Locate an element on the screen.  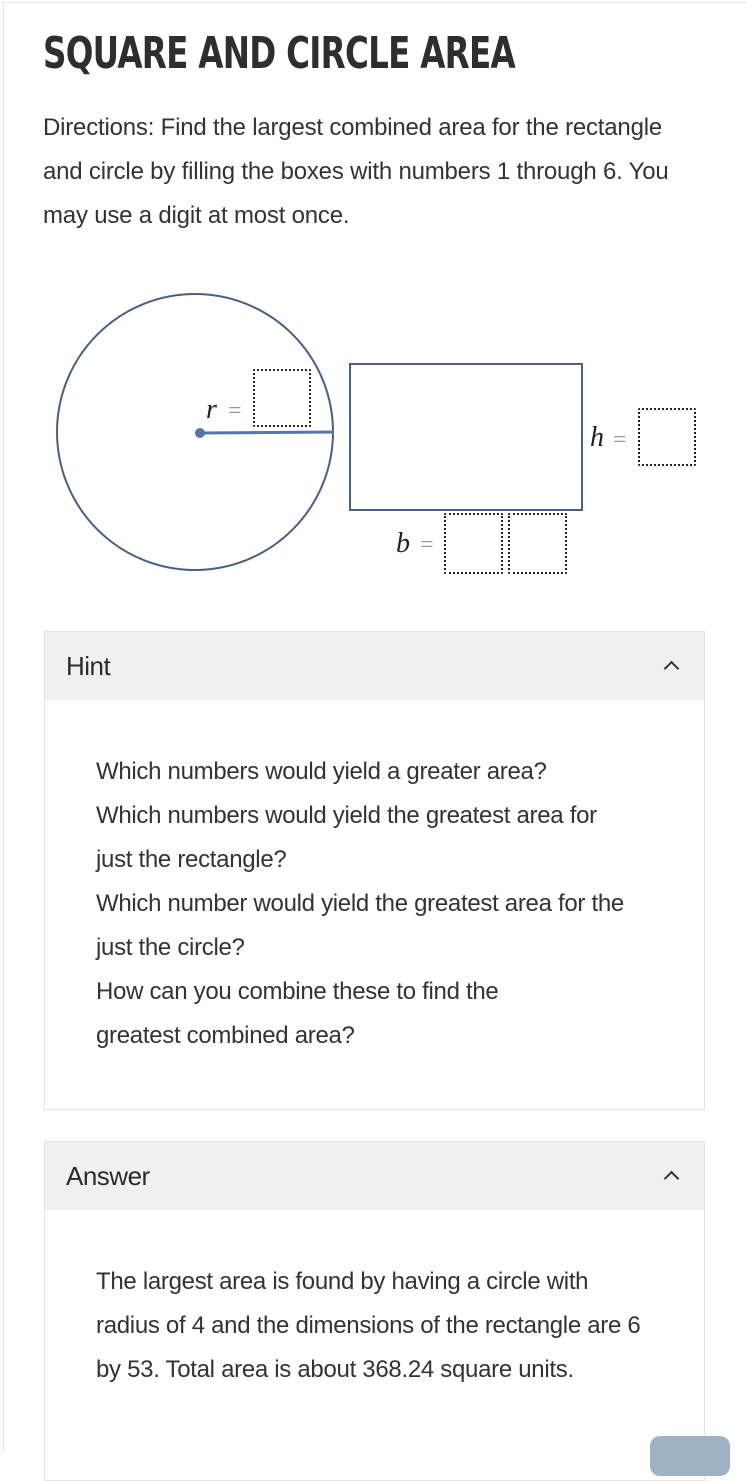
height-digit-box is located at coordinates (667, 437).